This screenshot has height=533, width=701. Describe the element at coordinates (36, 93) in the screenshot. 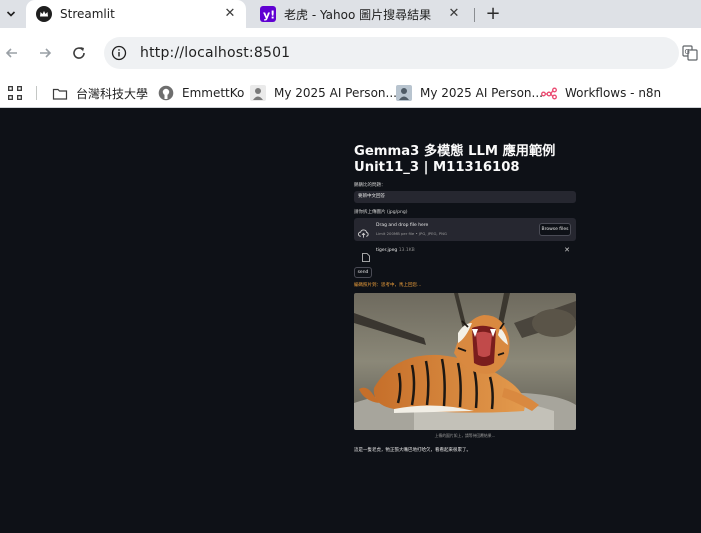

I see `bookmarks-divider` at that location.